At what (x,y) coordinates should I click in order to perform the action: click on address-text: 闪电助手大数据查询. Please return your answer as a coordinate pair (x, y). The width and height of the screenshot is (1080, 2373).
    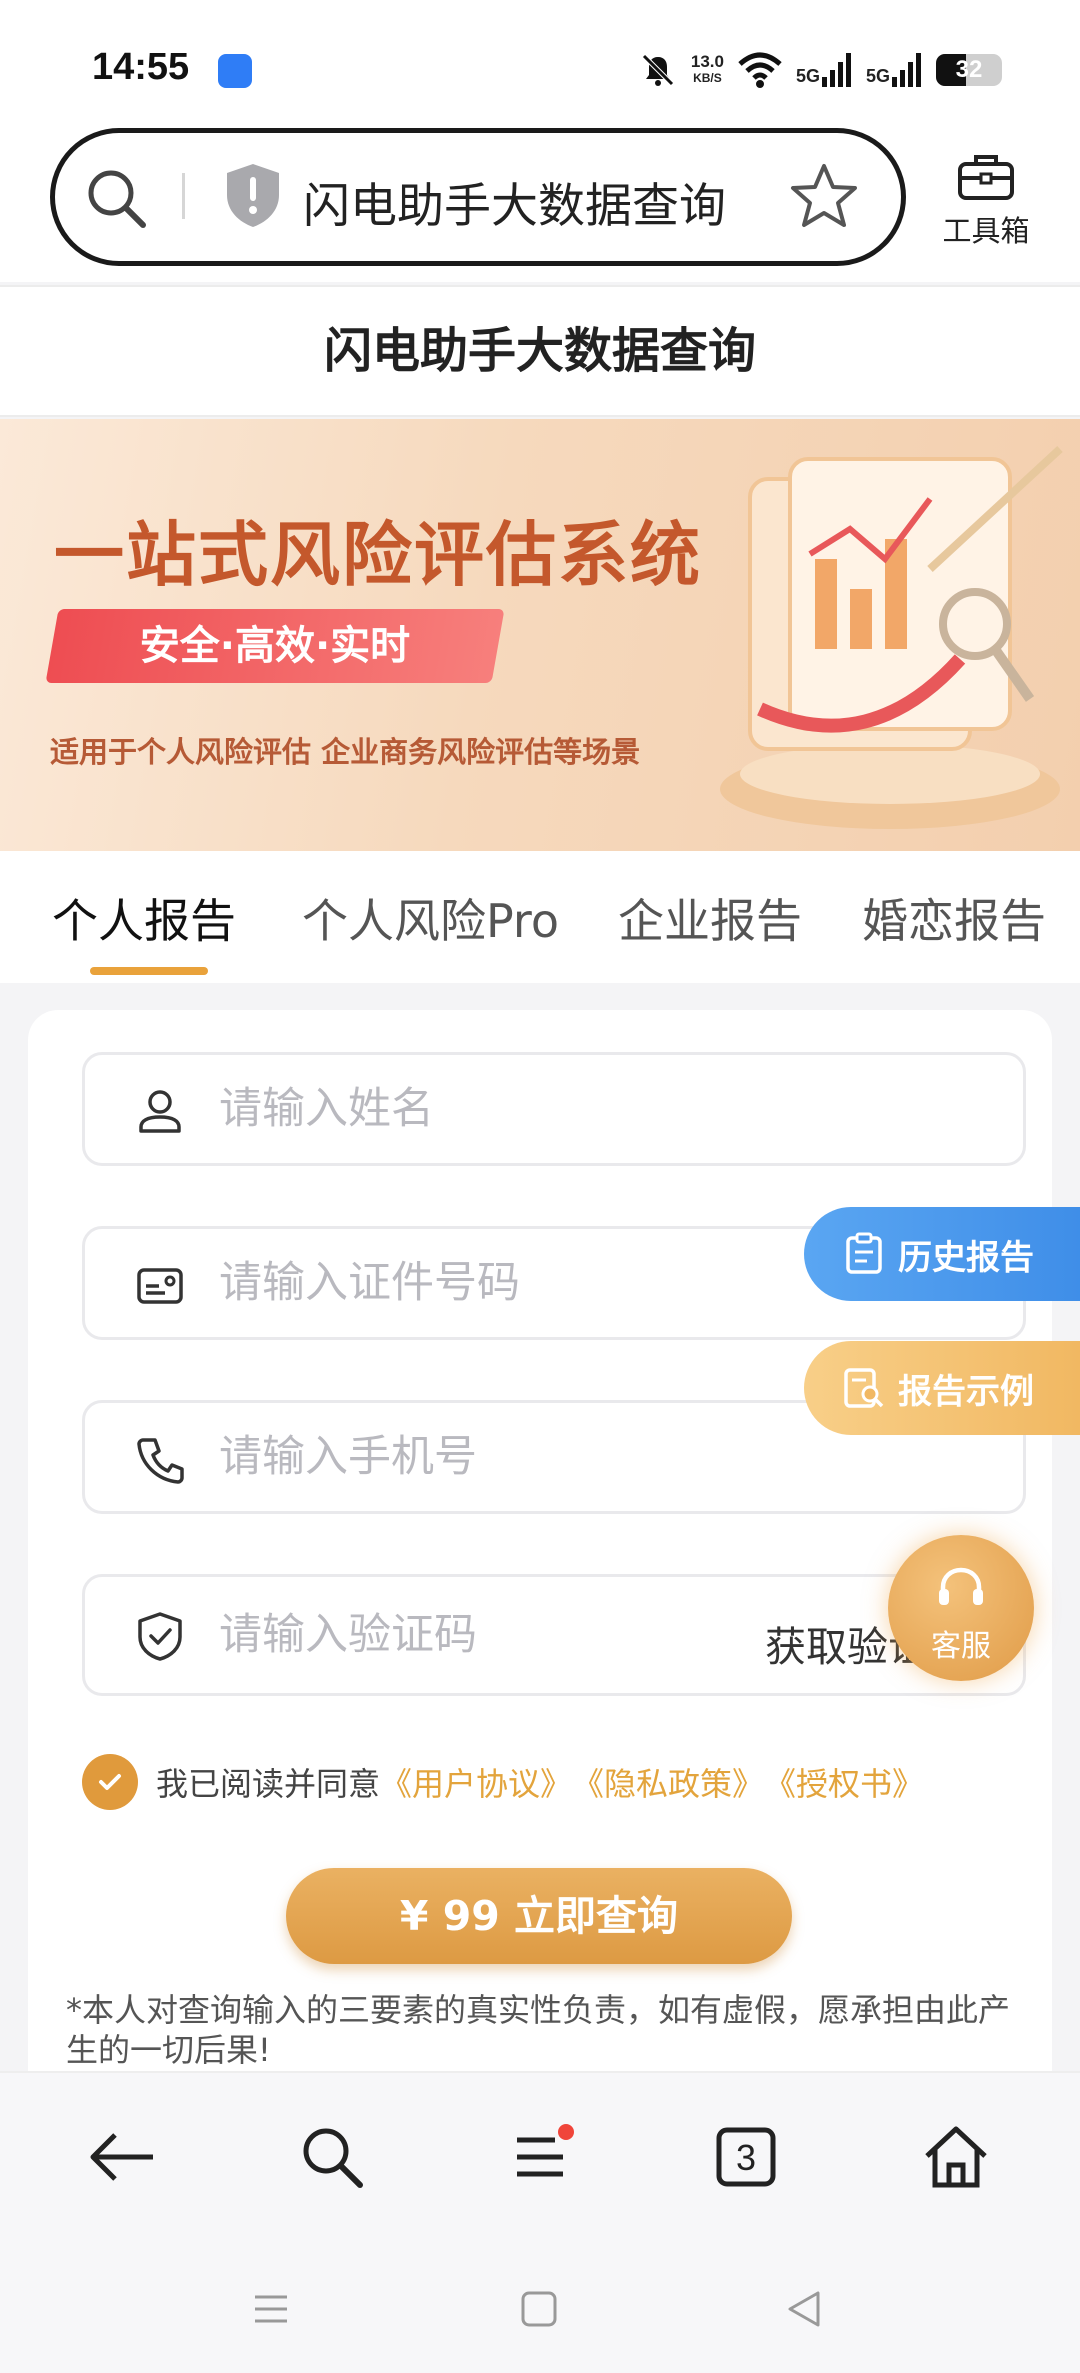
    Looking at the image, I should click on (514, 201).